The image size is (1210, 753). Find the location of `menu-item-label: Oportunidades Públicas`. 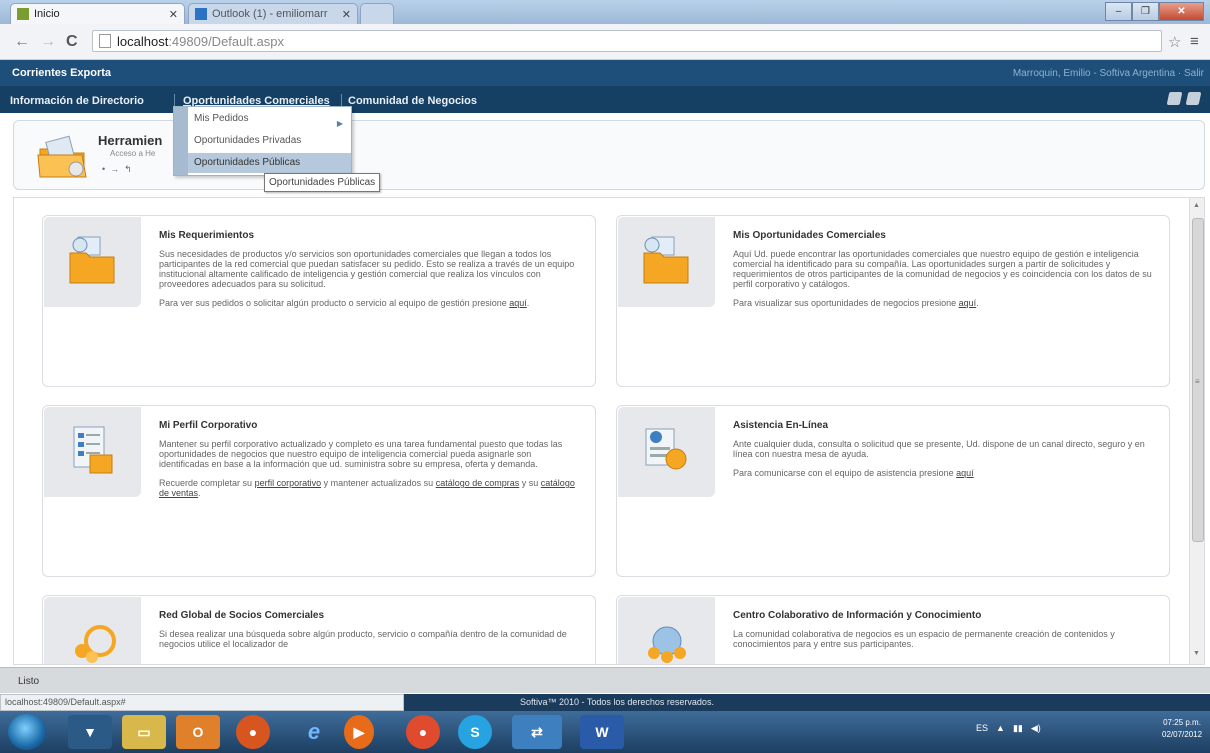

menu-item-label: Oportunidades Públicas is located at coordinates (247, 162).